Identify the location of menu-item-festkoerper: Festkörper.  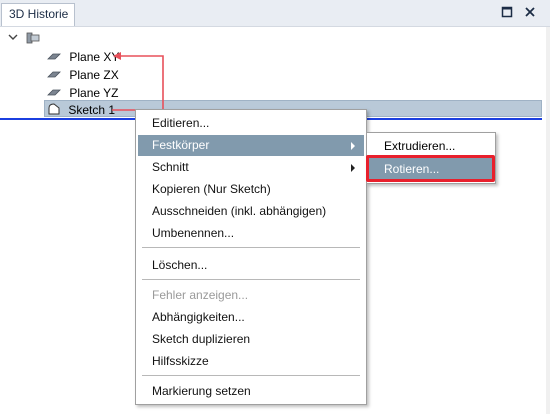
(251, 145).